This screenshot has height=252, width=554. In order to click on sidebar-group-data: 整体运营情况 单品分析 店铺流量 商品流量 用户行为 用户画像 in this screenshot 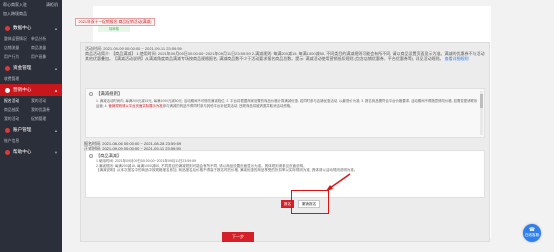, I will do `click(31, 48)`.